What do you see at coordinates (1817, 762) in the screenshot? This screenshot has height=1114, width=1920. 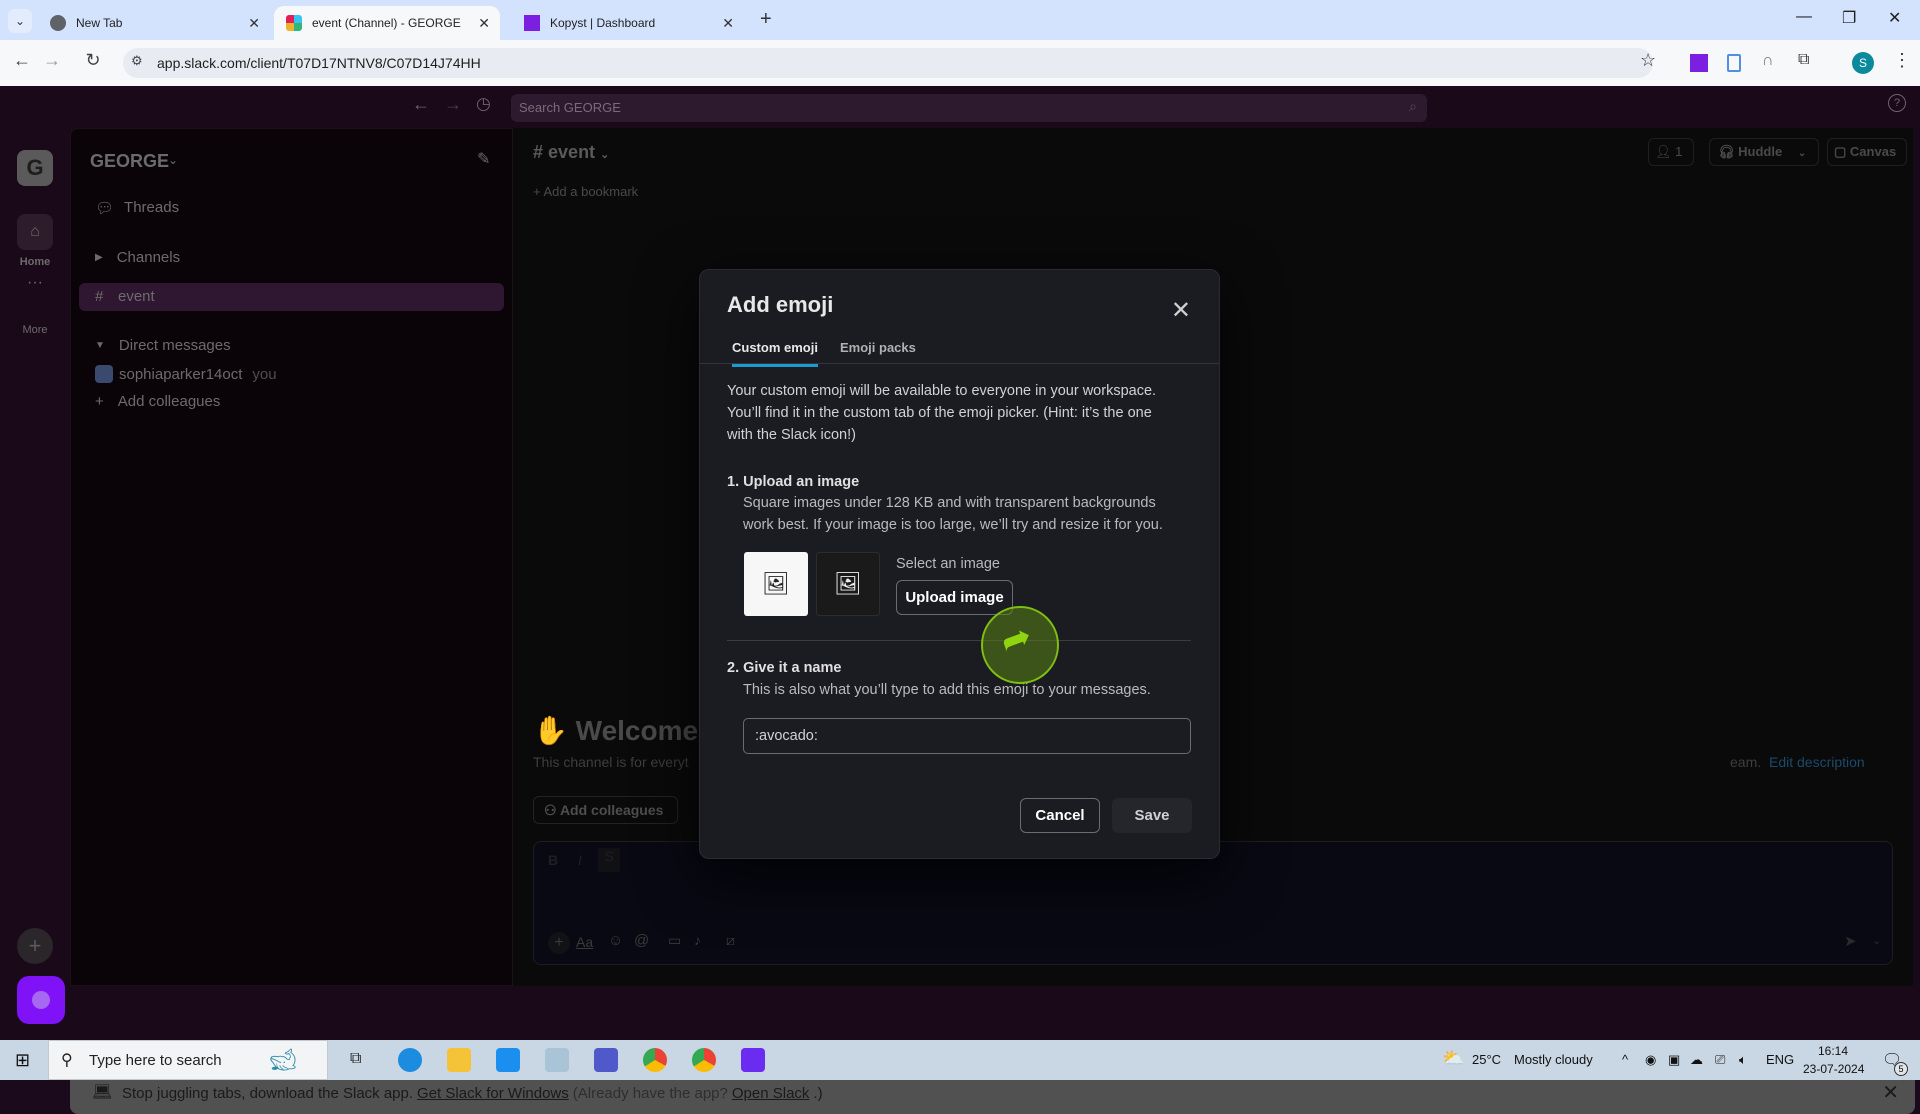 I see `edit-description-link: Edit description` at bounding box center [1817, 762].